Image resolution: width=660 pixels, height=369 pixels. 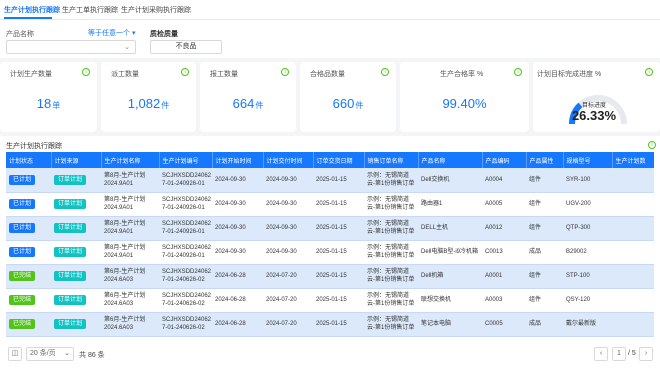 I want to click on cell-name: 第6月-生产计划 2024.6A03, so click(x=130, y=324).